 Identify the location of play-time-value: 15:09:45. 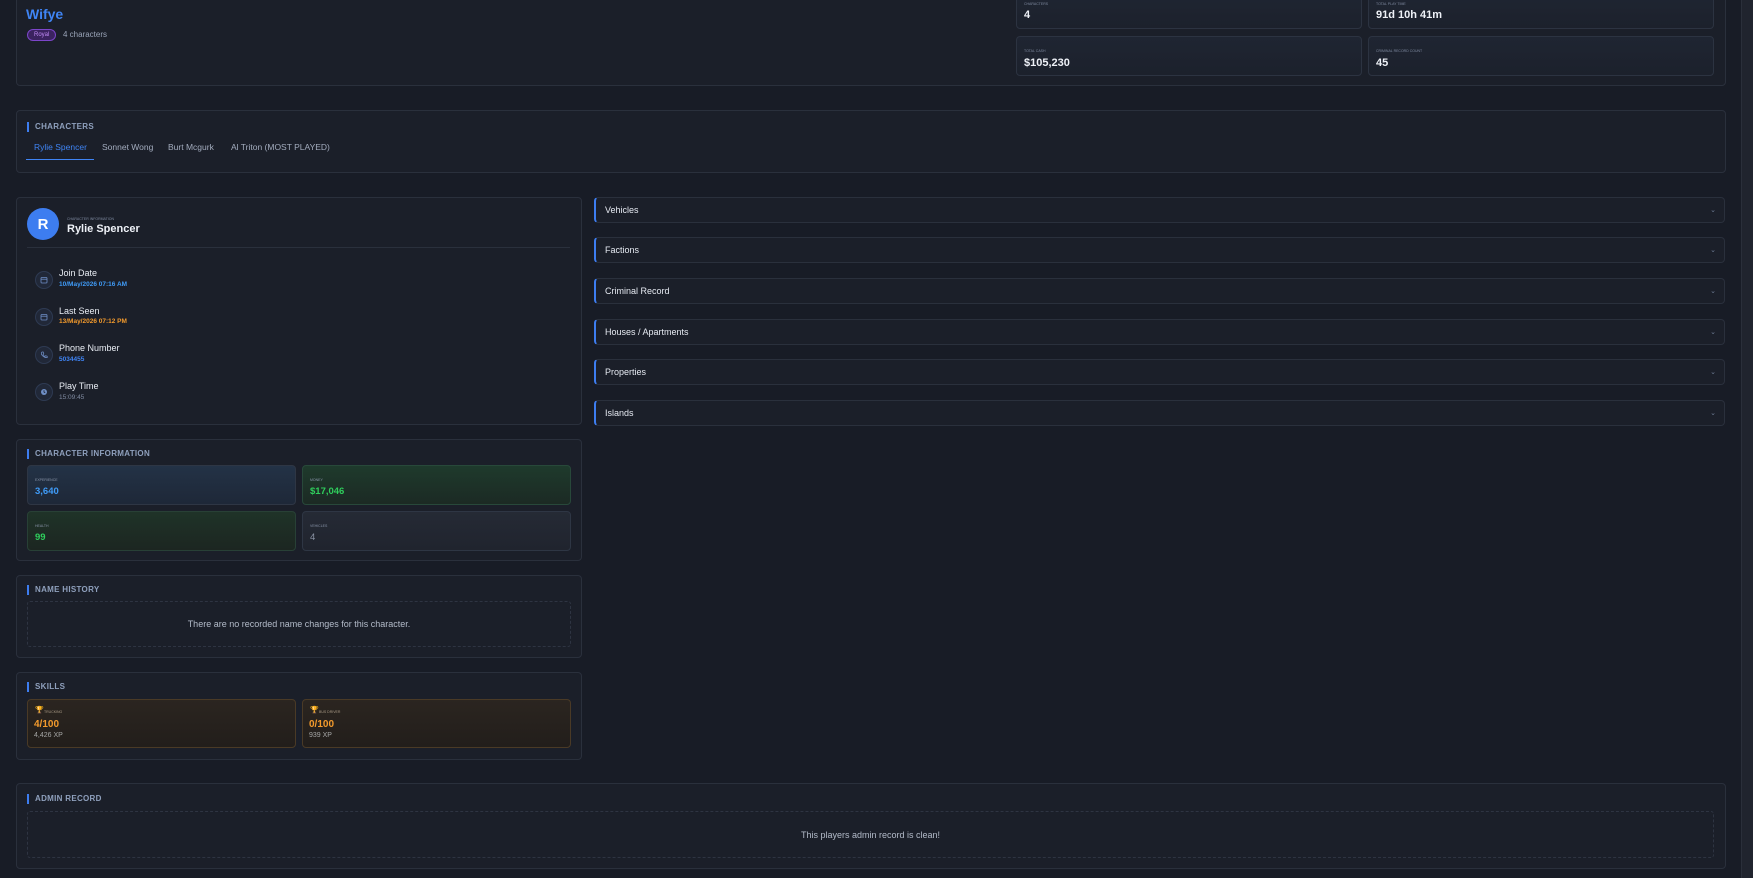
(72, 397).